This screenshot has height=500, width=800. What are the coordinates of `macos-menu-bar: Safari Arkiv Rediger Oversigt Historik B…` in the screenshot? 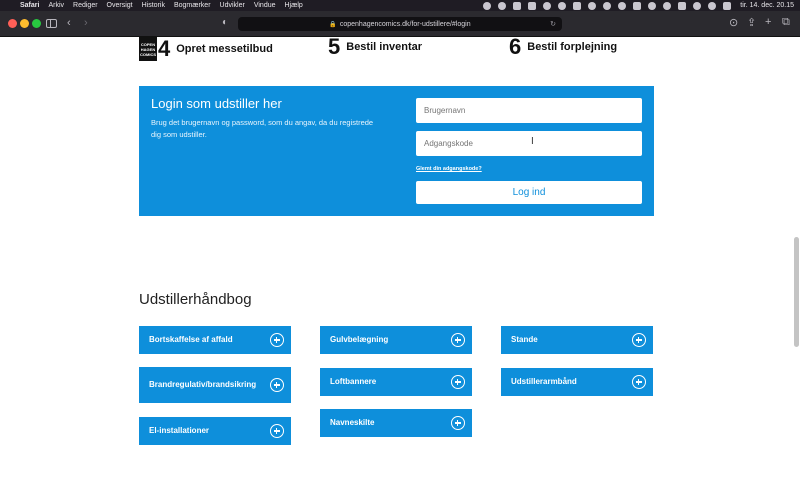 It's located at (400, 5).